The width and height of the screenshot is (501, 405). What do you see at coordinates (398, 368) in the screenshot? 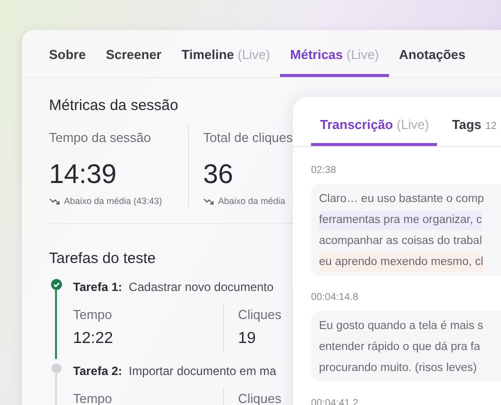
I see `transcript-line: procurando muito. (risos leves)` at bounding box center [398, 368].